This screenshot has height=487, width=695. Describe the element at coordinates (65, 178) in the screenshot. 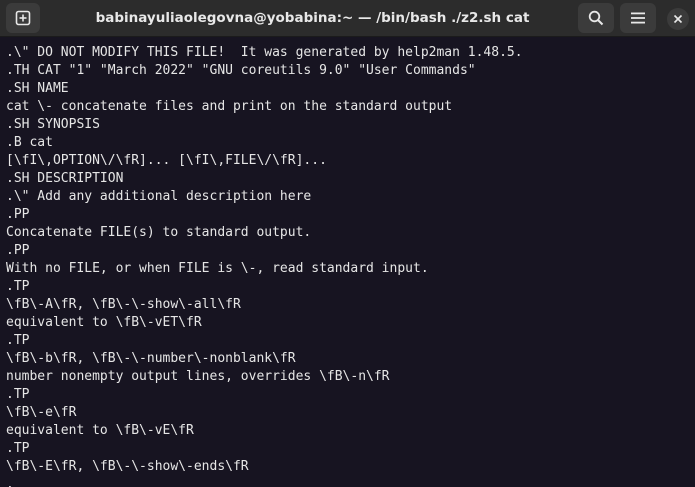

I see `terminal-line: .SH DESCRIPTION` at that location.